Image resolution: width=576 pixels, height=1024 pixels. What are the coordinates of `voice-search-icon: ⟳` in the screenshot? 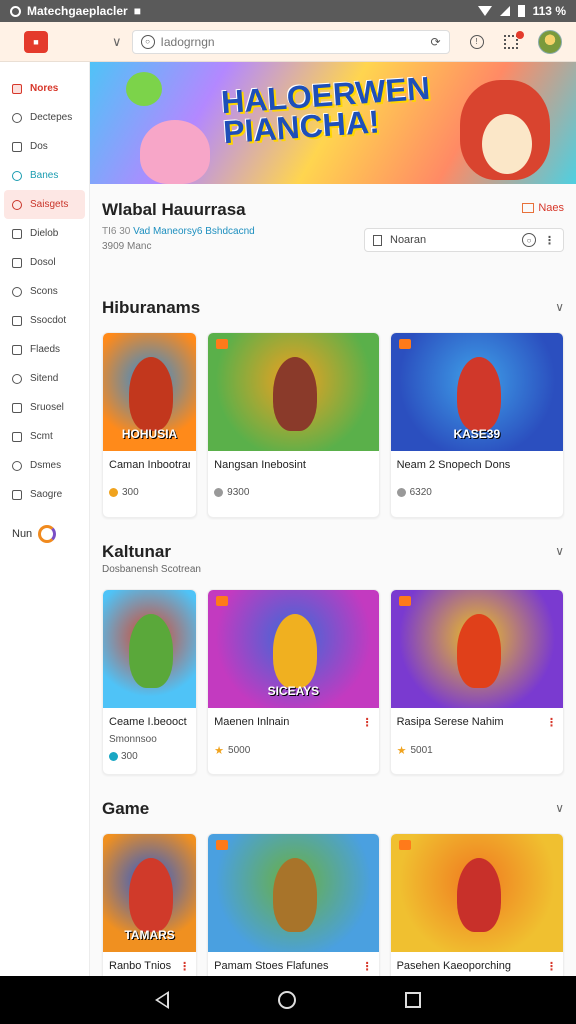 It's located at (435, 42).